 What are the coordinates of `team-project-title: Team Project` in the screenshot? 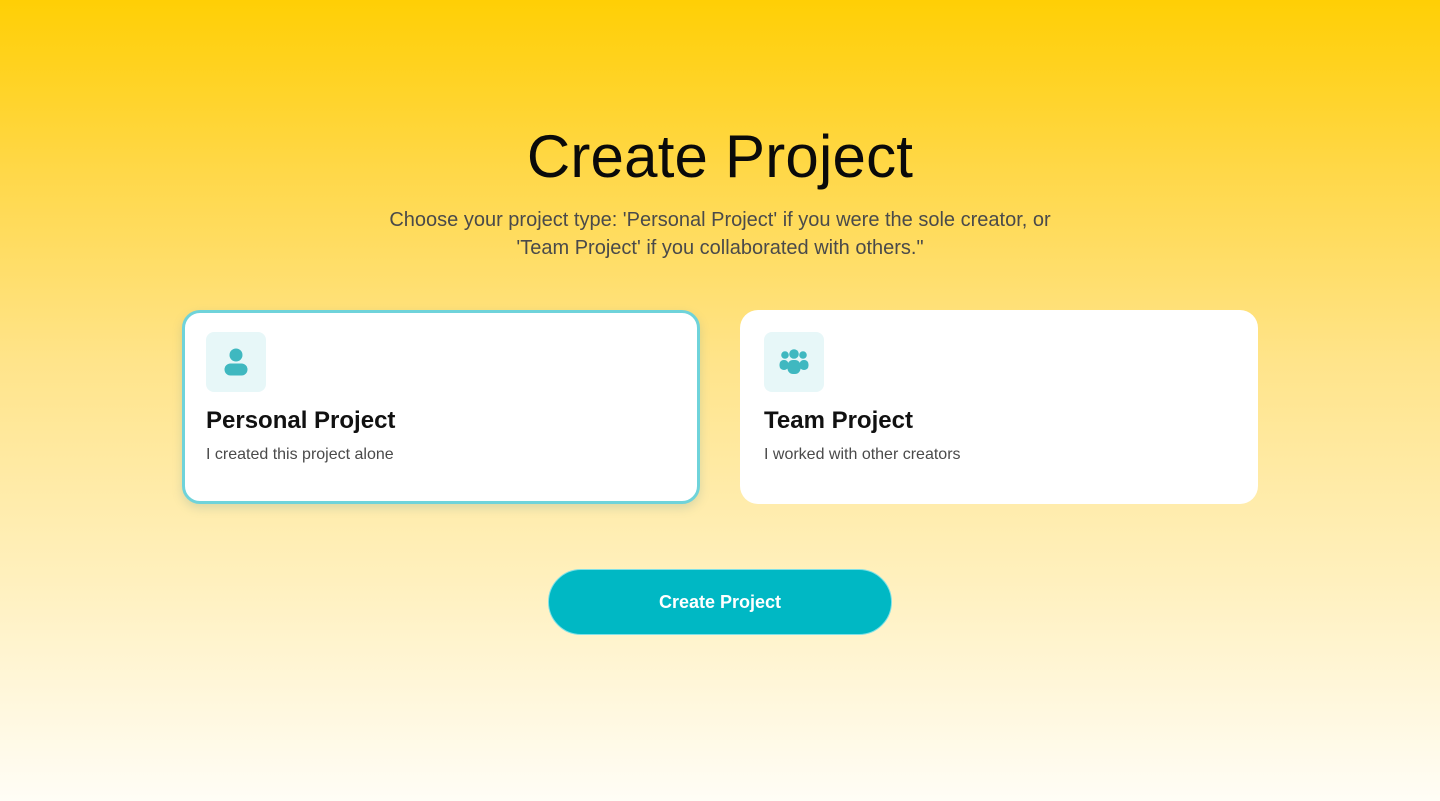 It's located at (838, 420).